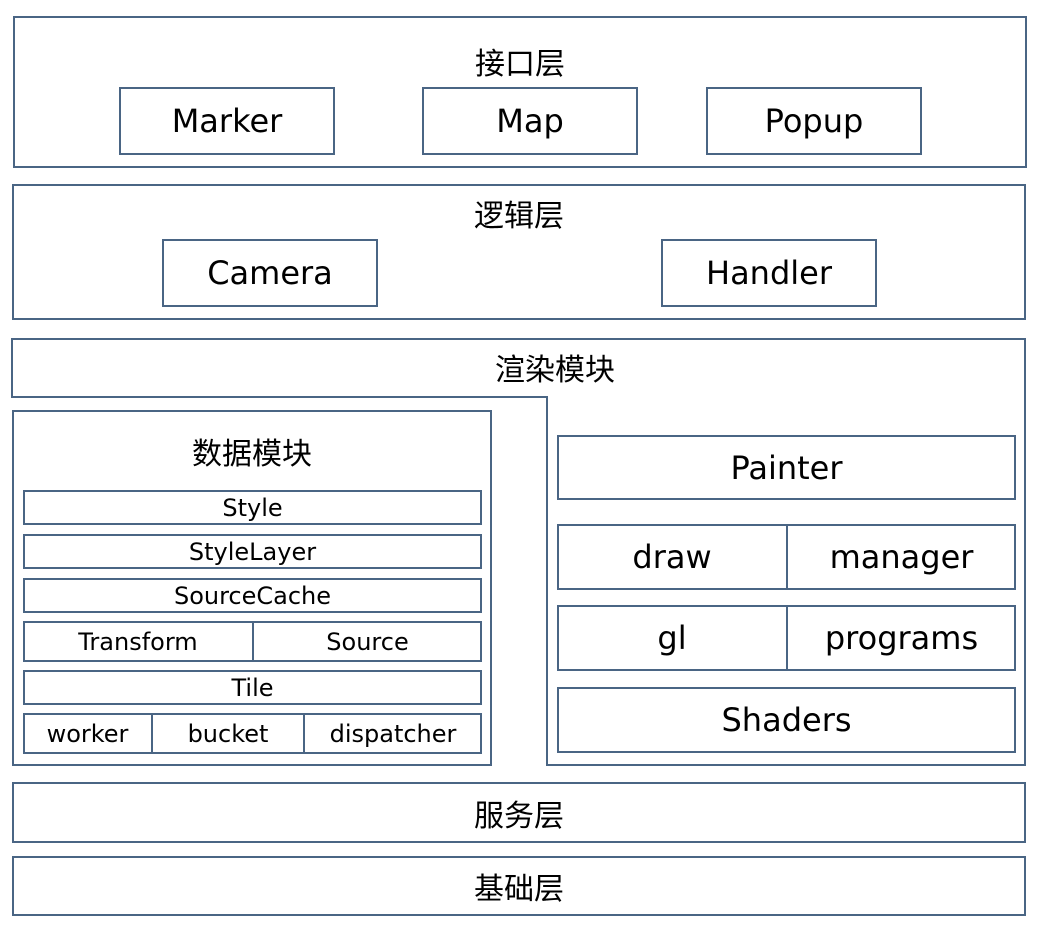  What do you see at coordinates (786, 467) in the screenshot?
I see `painter-box: Painter` at bounding box center [786, 467].